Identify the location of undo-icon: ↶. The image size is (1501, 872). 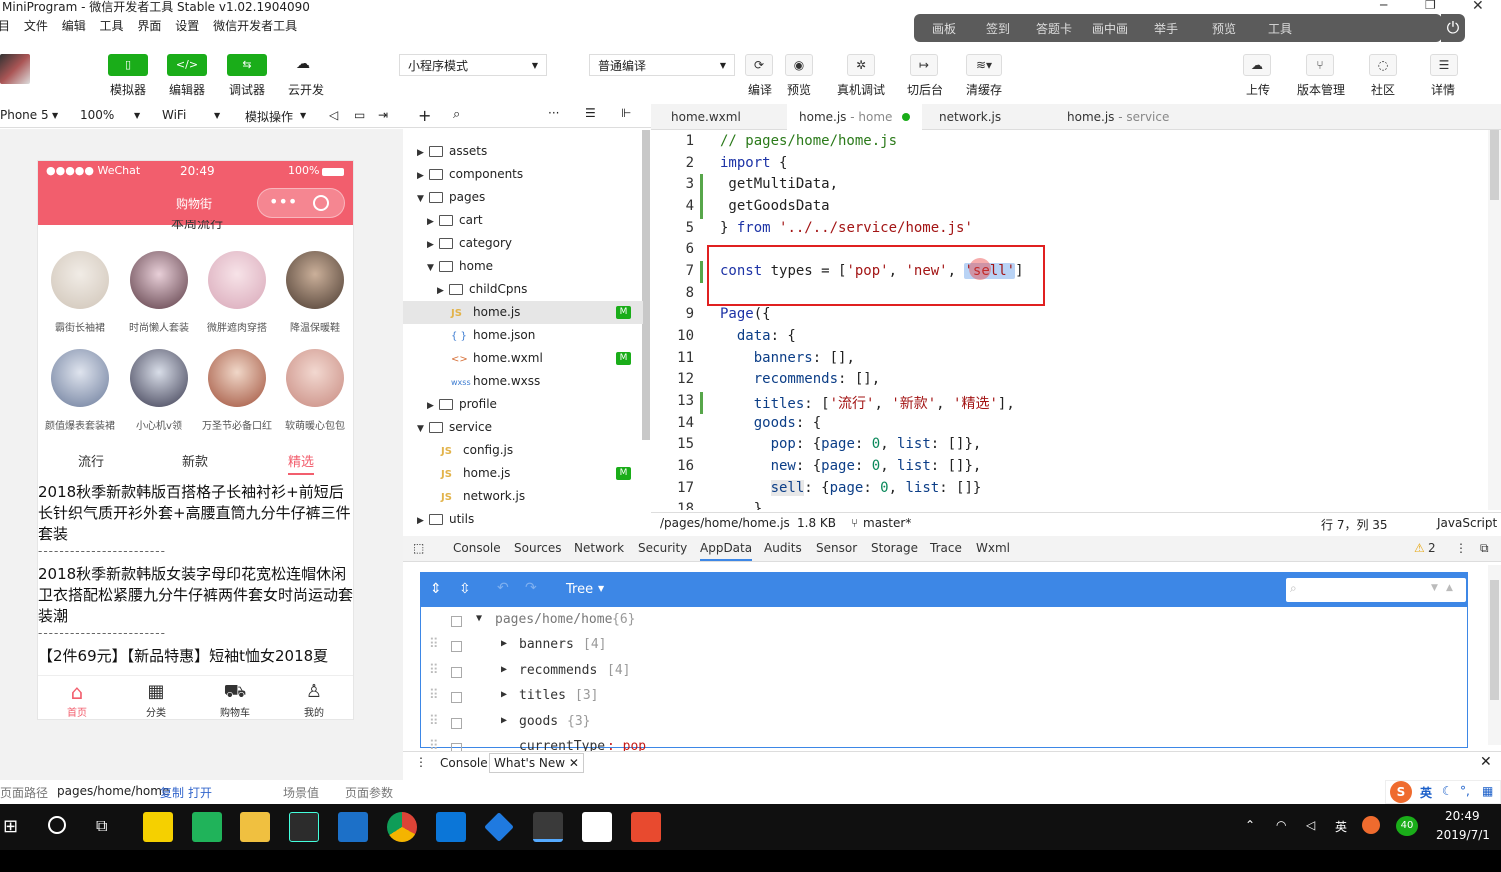
(503, 588).